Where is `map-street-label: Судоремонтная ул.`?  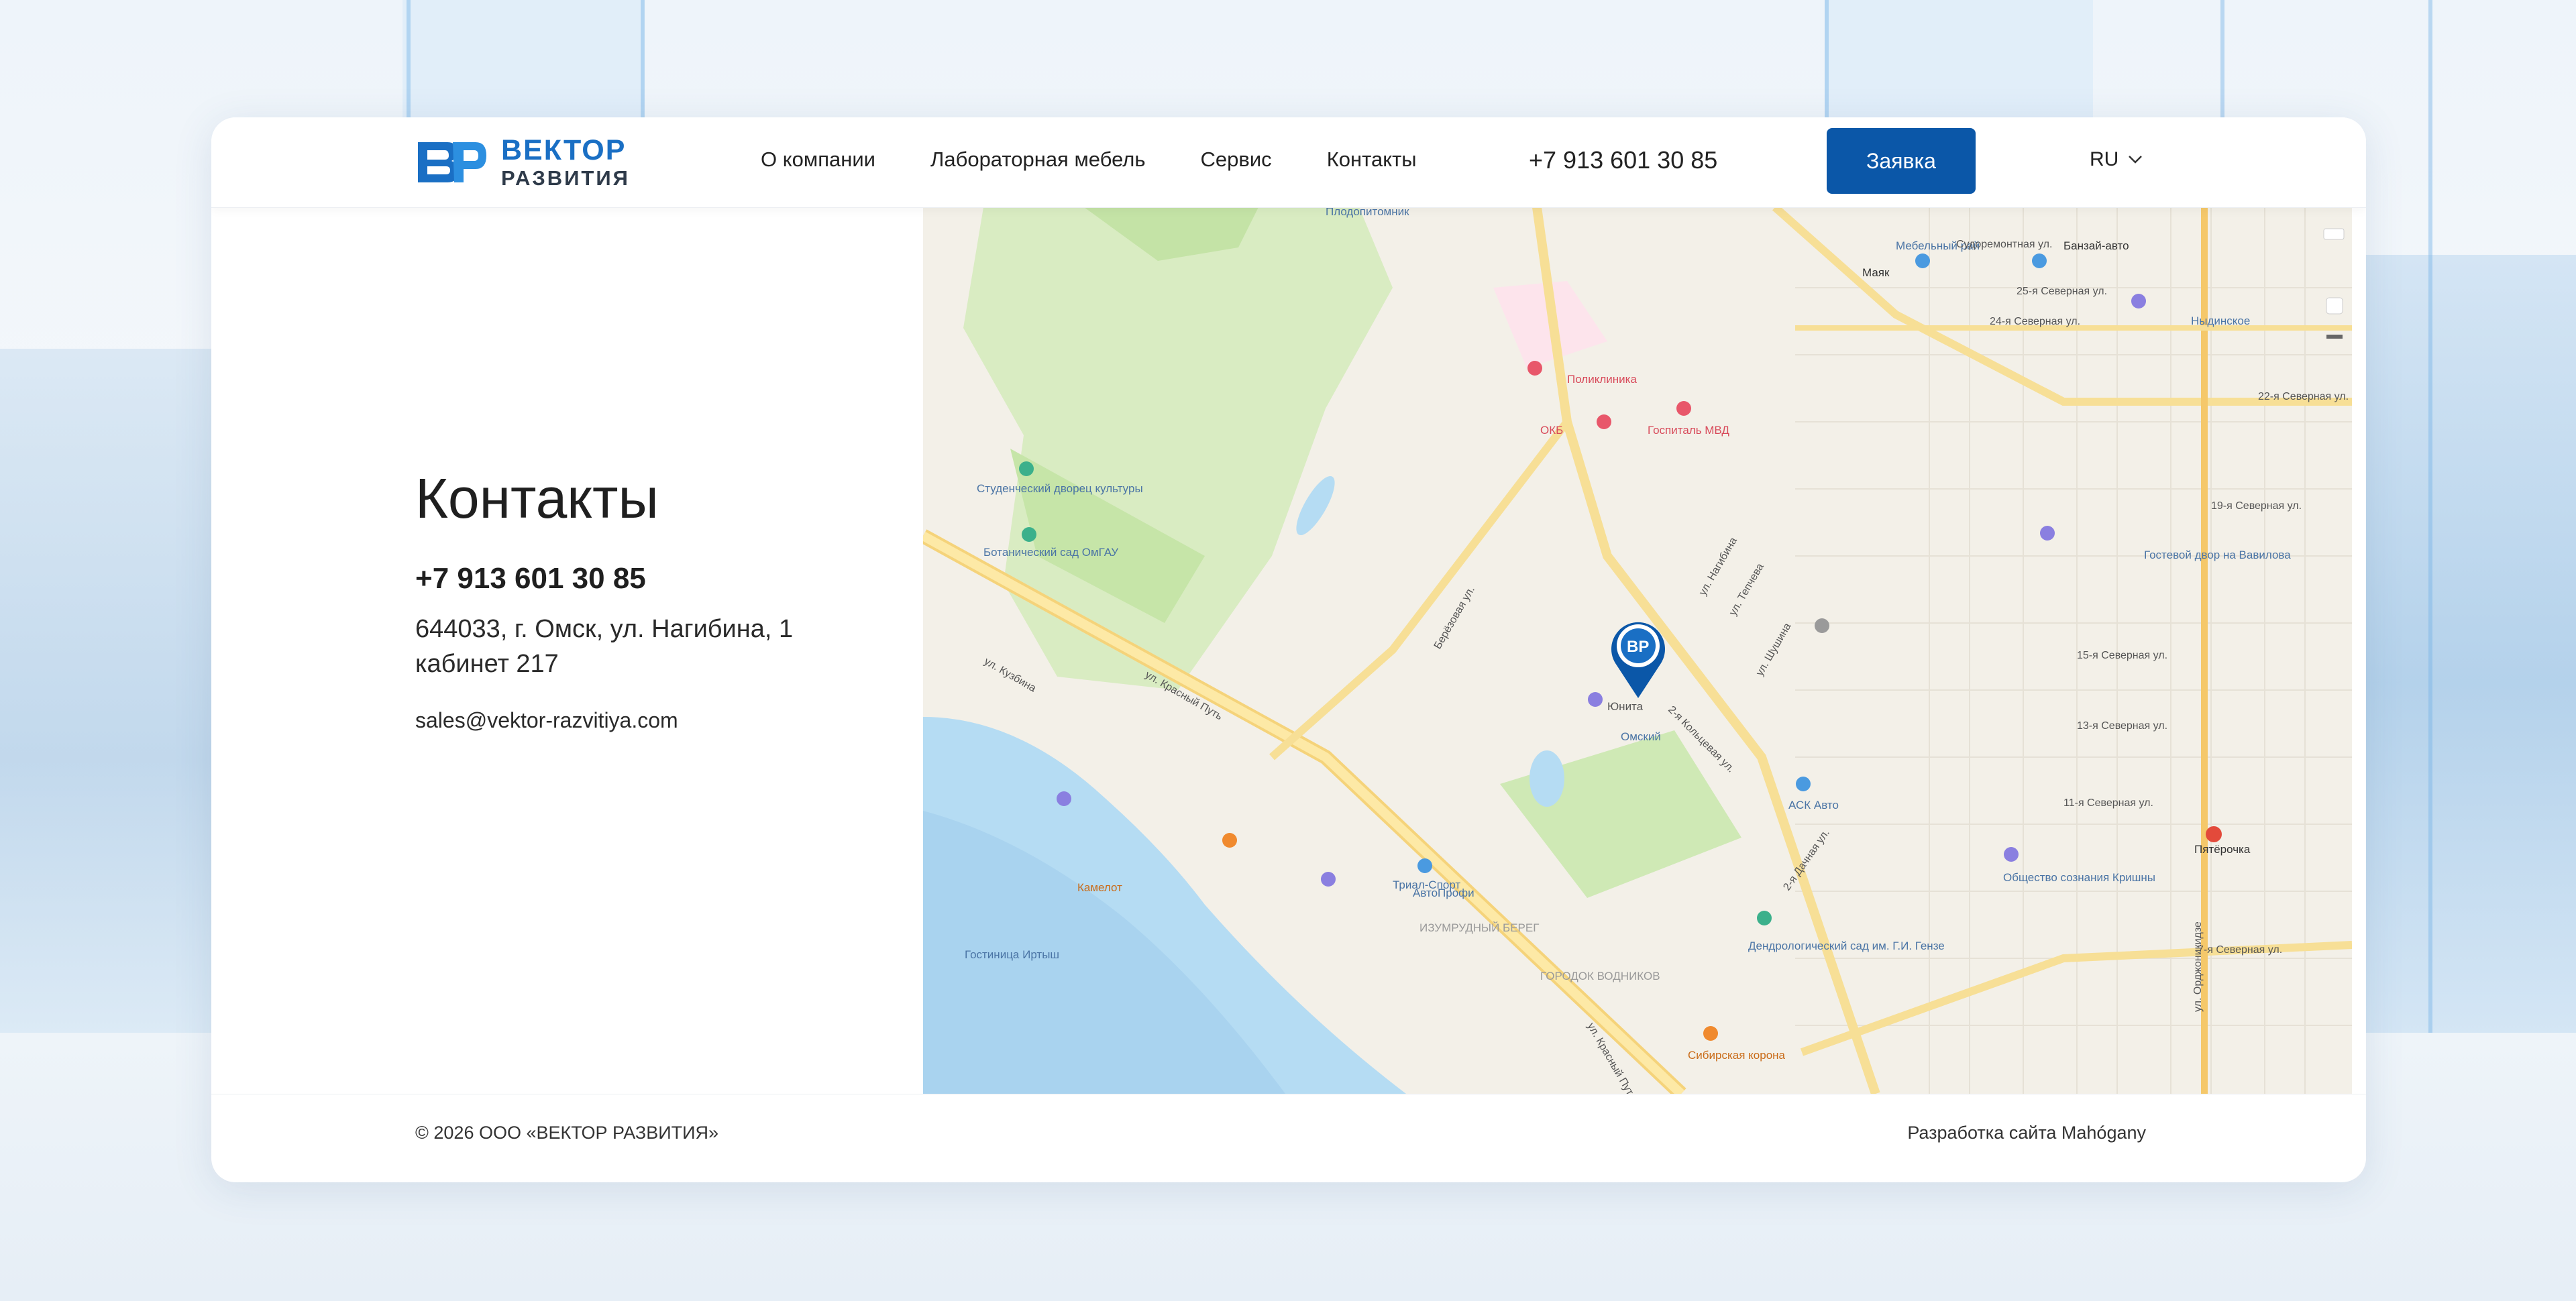
map-street-label: Судоремонтная ул. is located at coordinates (2004, 244).